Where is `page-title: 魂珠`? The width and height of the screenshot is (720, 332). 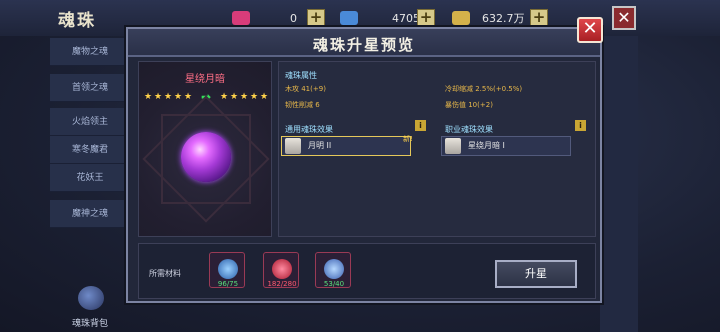
page-title: 魂珠 is located at coordinates (77, 21).